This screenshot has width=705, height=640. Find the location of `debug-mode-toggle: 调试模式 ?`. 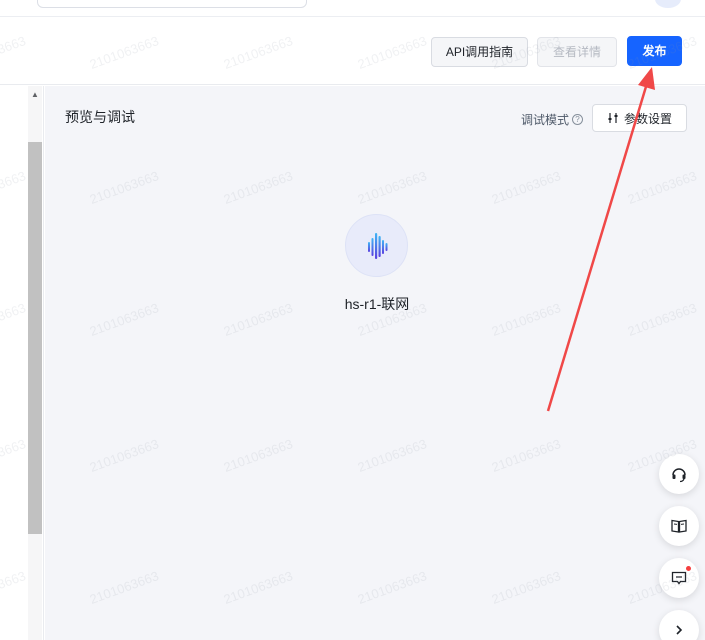

debug-mode-toggle: 调试模式 ? is located at coordinates (552, 119).